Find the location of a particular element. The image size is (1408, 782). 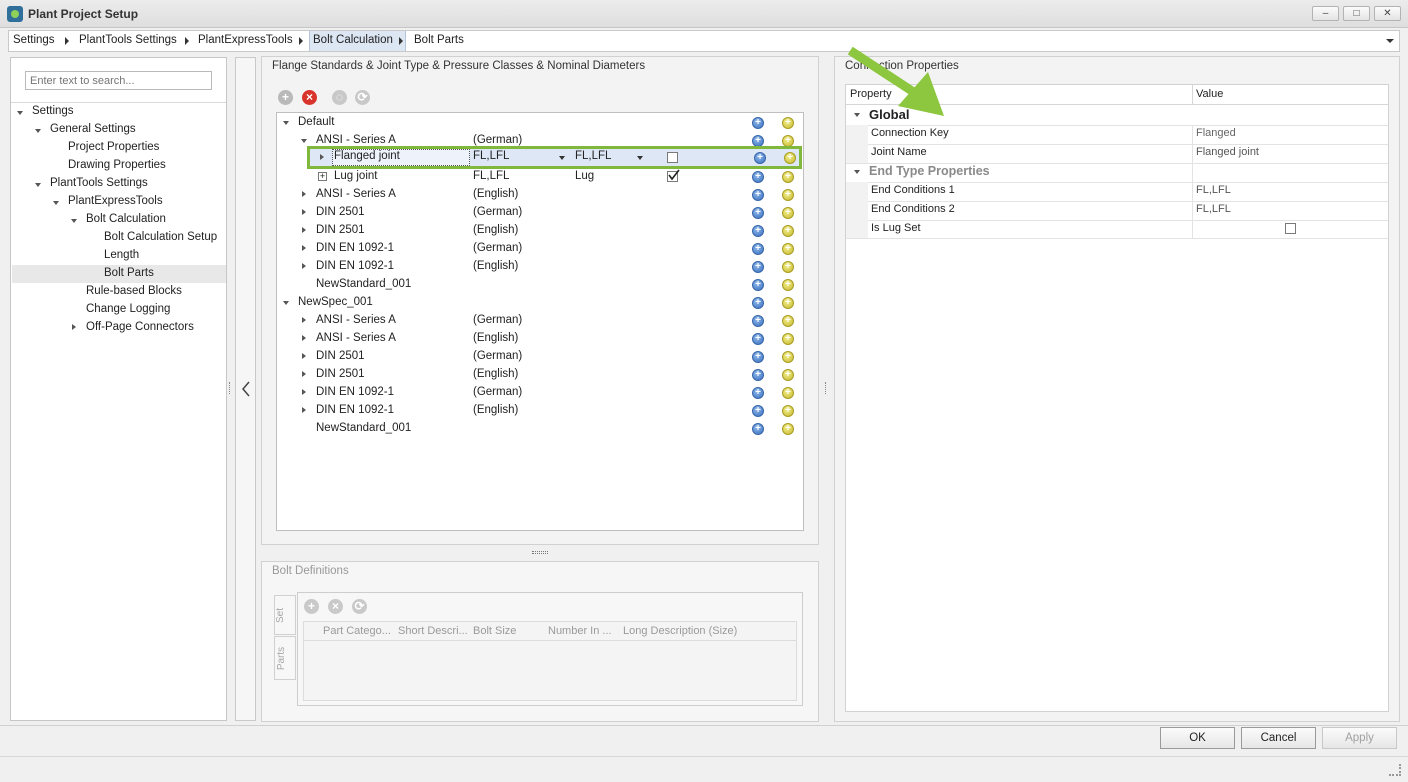

apply-button: Apply is located at coordinates (1359, 738).